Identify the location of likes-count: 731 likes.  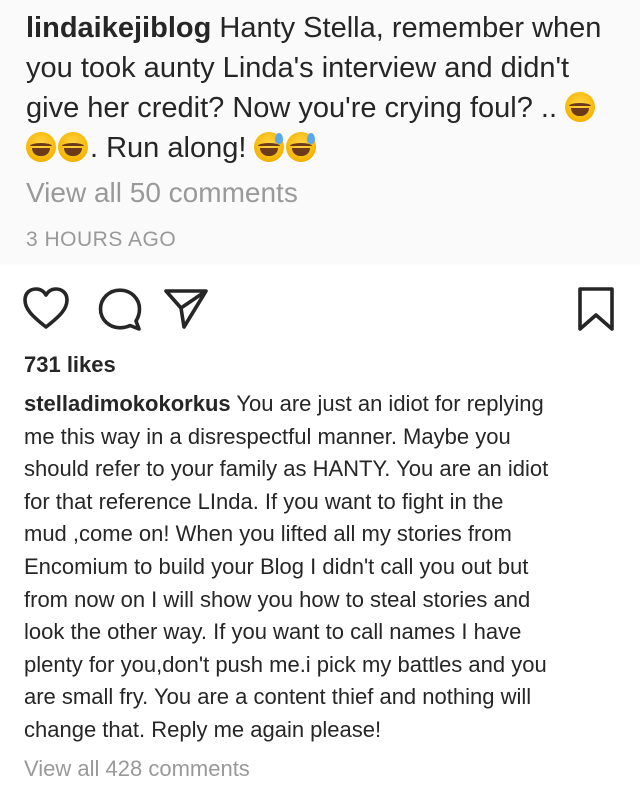
(70, 365).